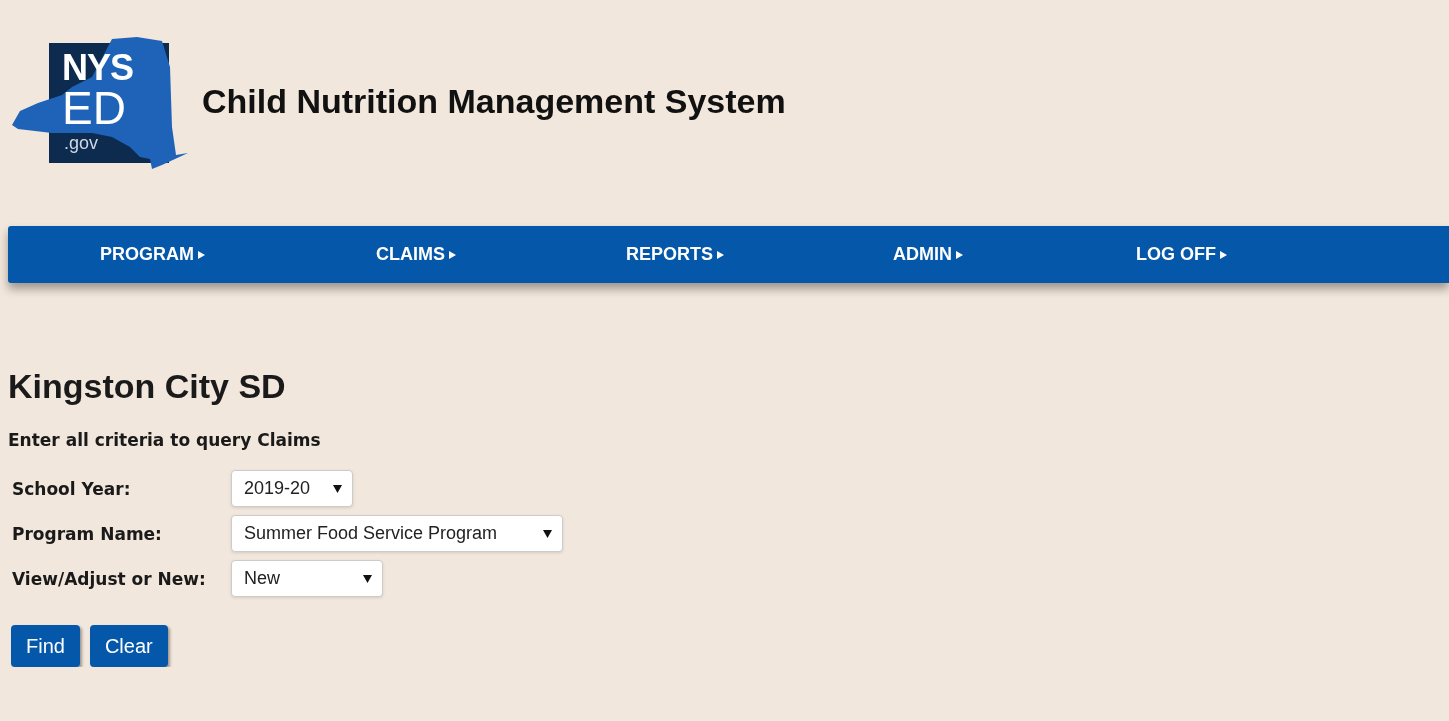 The height and width of the screenshot is (721, 1449). What do you see at coordinates (147, 386) in the screenshot?
I see `page-title: Kingston City SD` at bounding box center [147, 386].